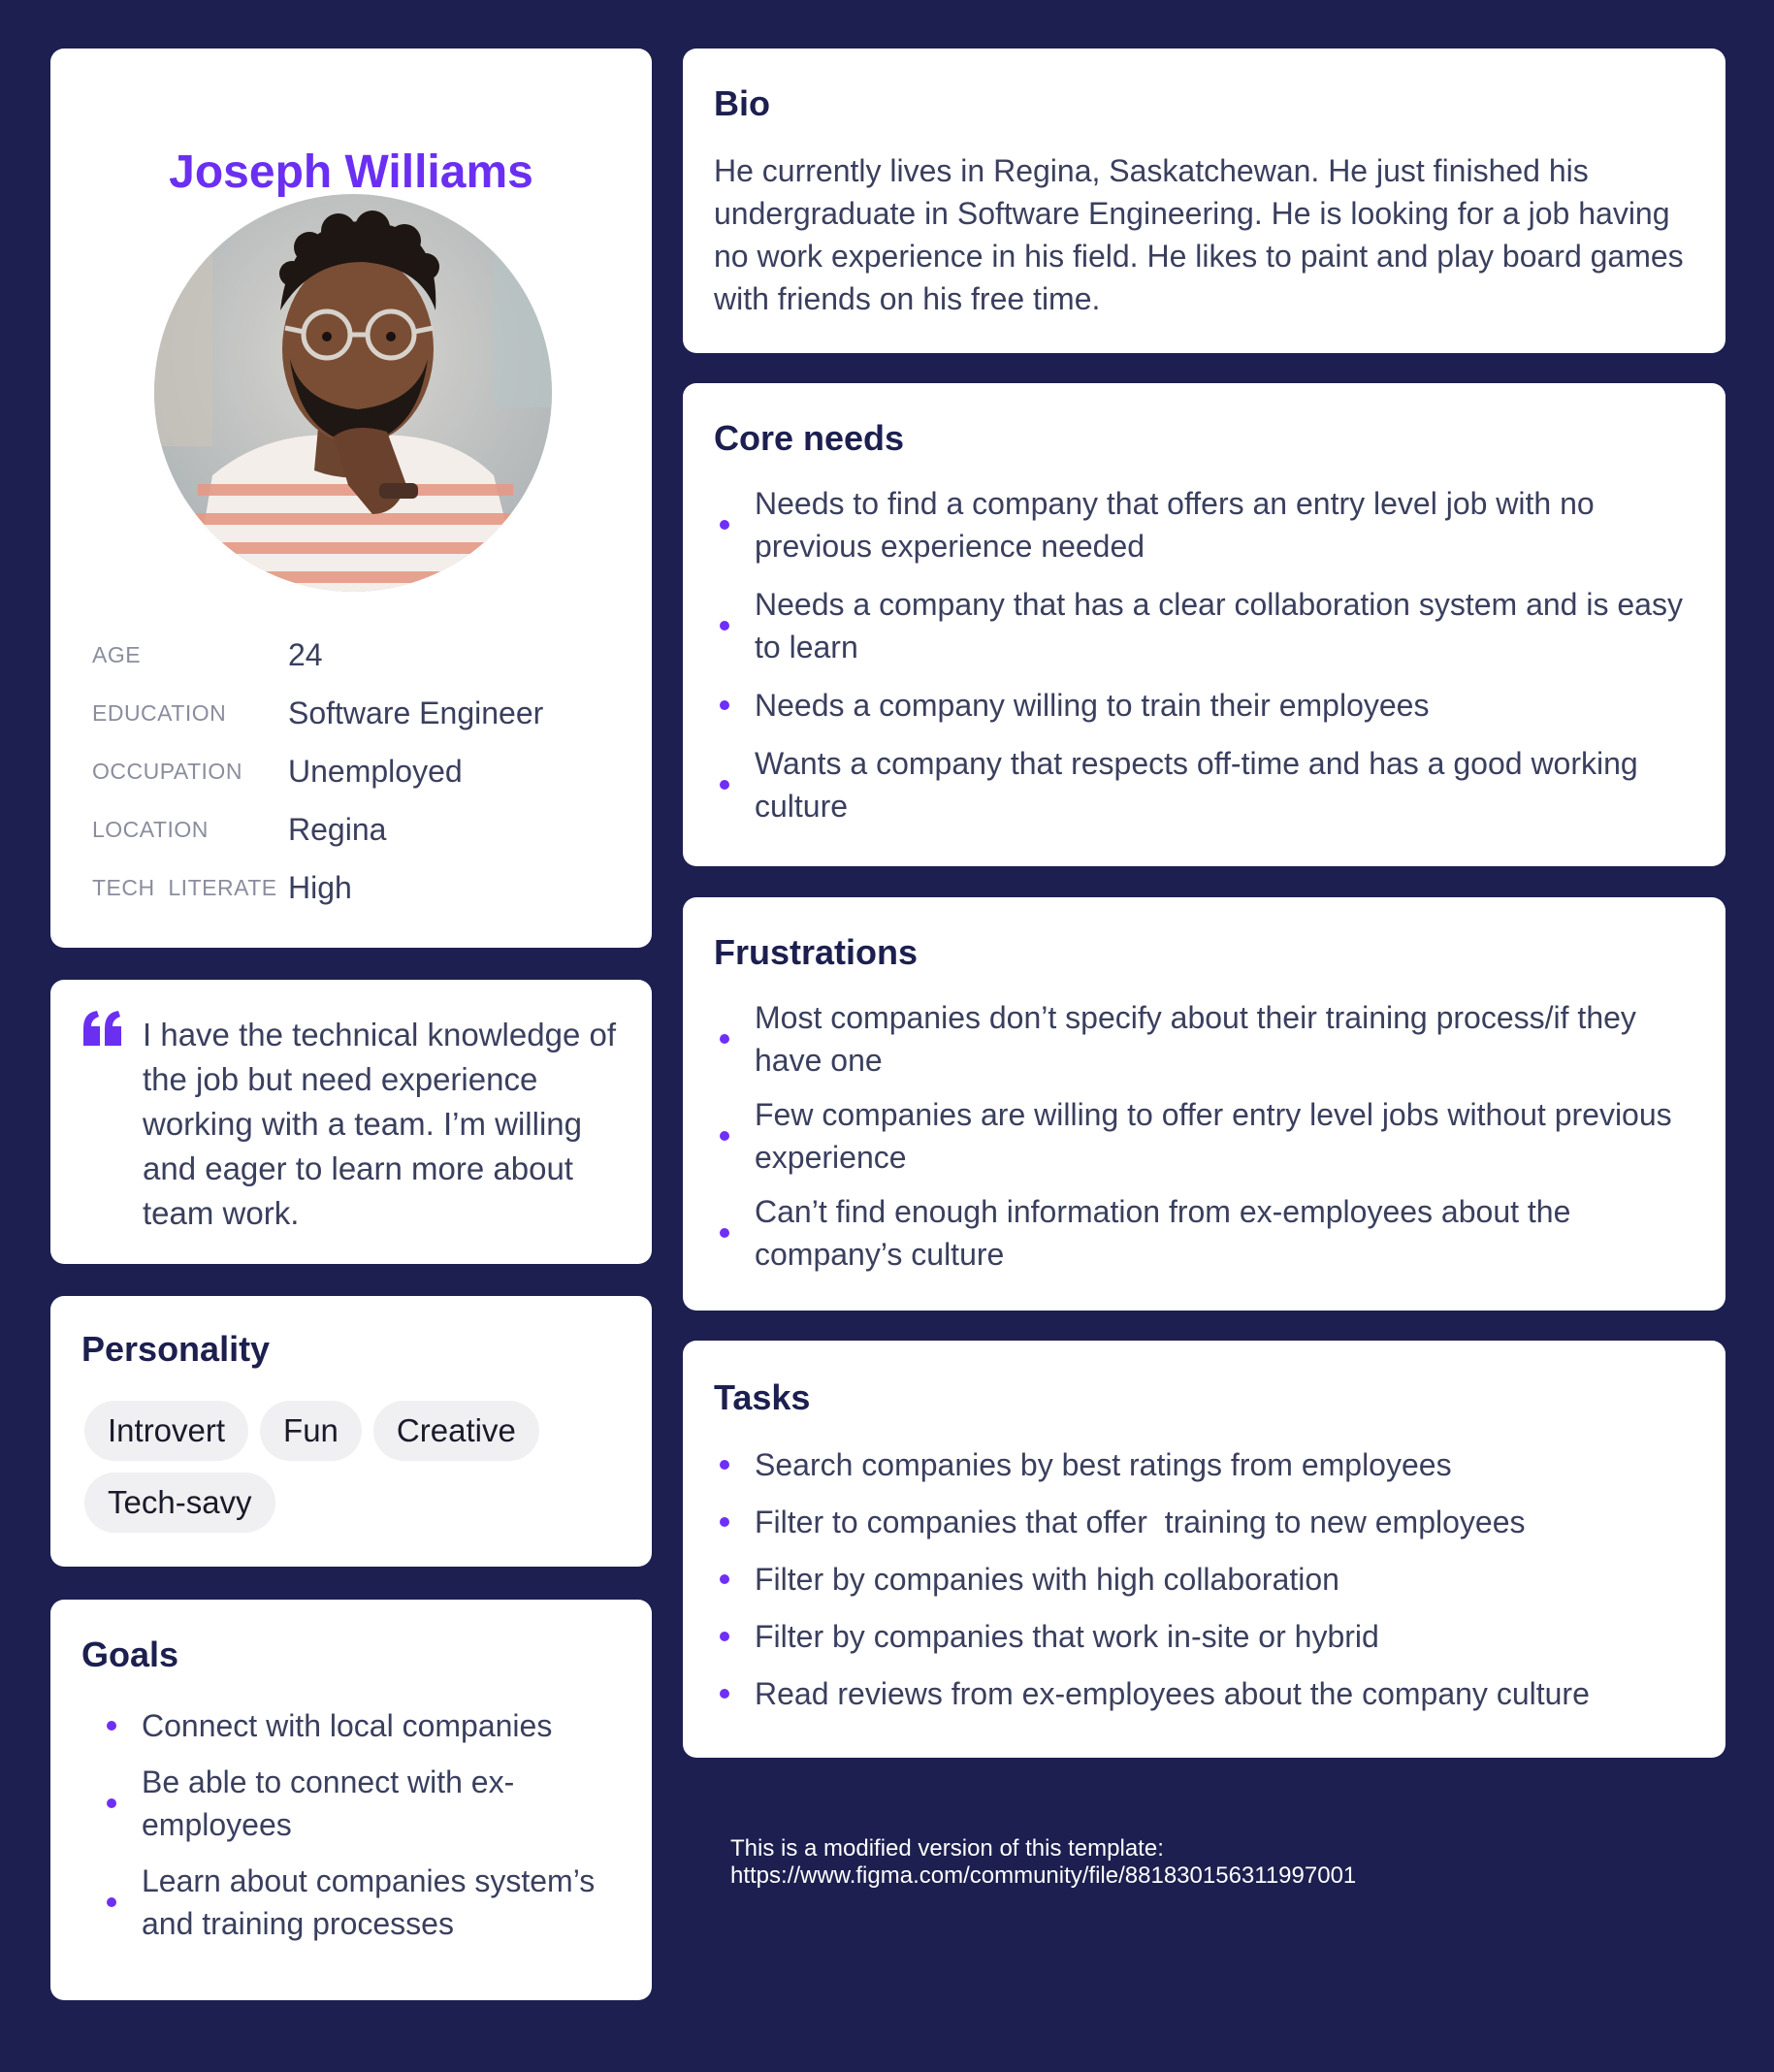  Describe the element at coordinates (130, 1654) in the screenshot. I see `goals-title: Goals` at that location.